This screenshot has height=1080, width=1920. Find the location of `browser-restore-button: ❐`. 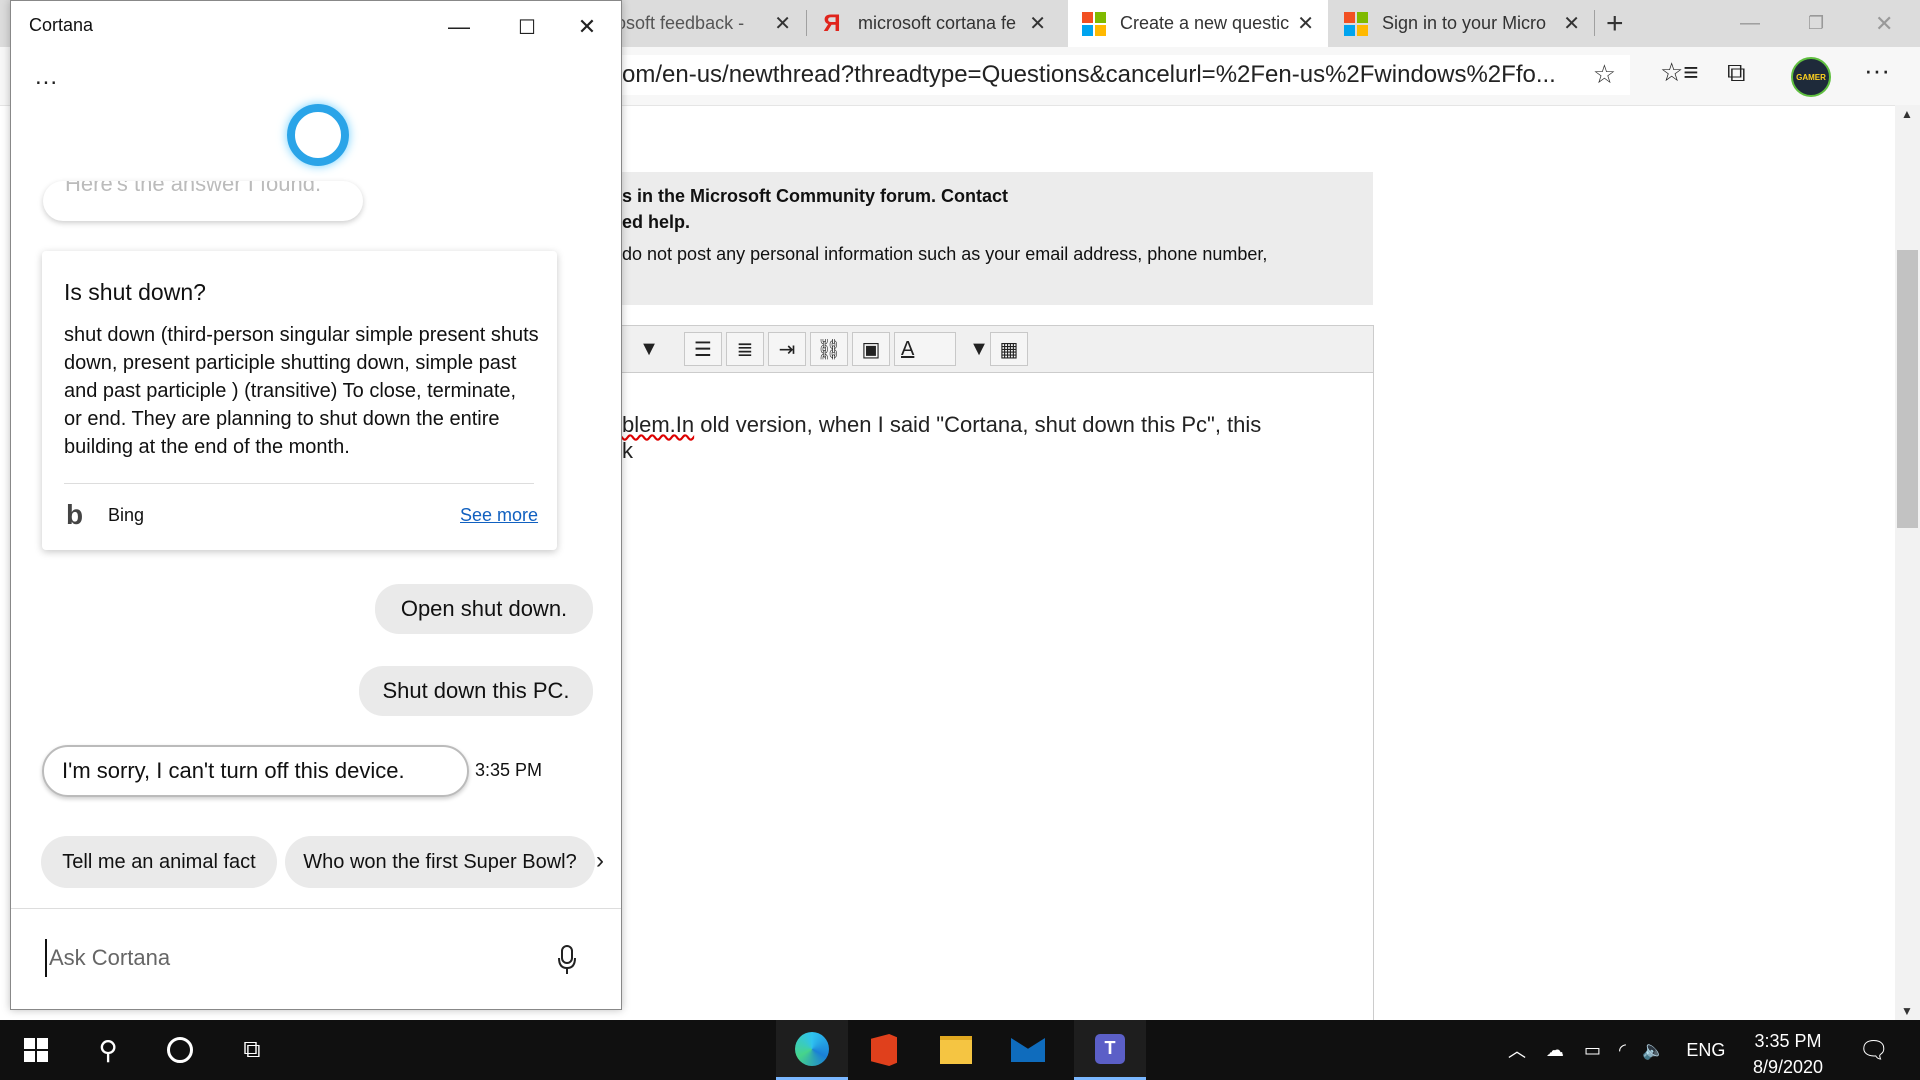

browser-restore-button: ❐ is located at coordinates (1816, 23).